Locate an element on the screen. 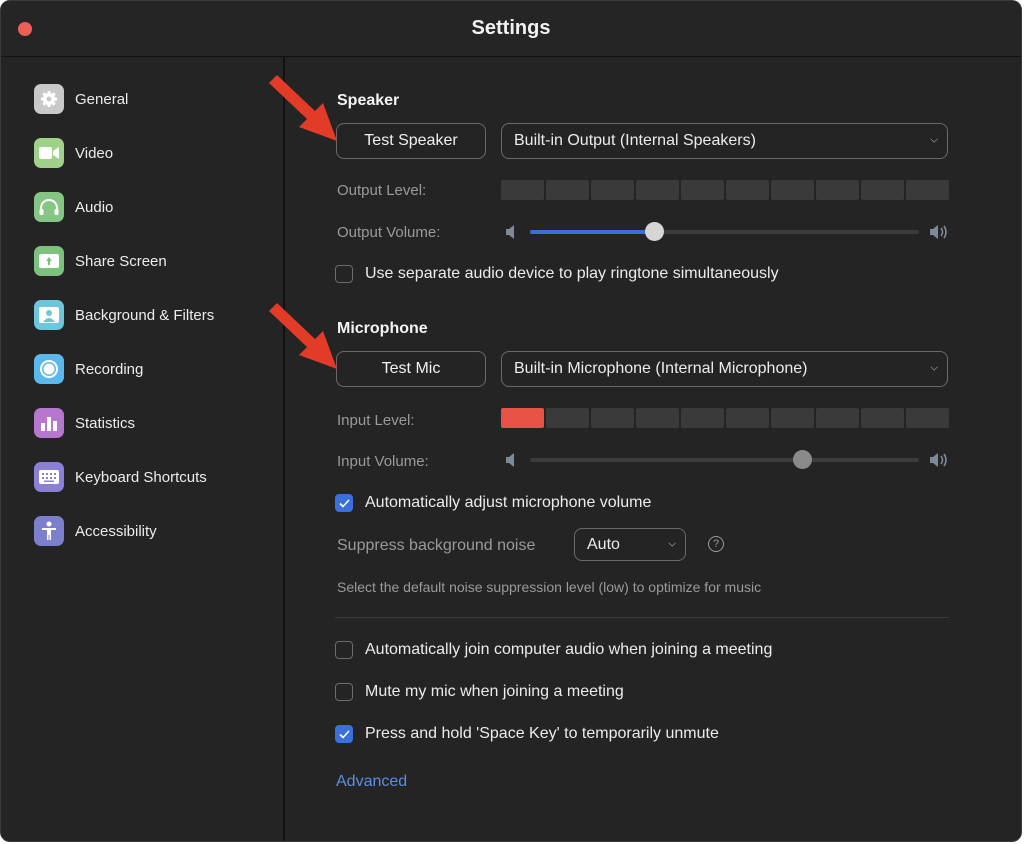 The image size is (1024, 844). checkbox-label: Automatically adjust microphone volume is located at coordinates (508, 502).